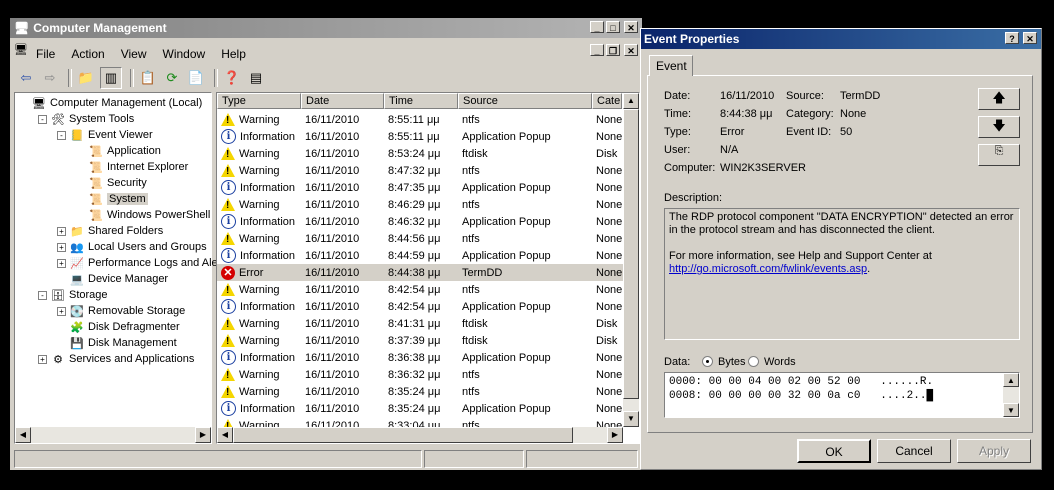 The height and width of the screenshot is (490, 1054). What do you see at coordinates (256, 78) in the screenshot?
I see `show-action-pane-icon: ▤` at bounding box center [256, 78].